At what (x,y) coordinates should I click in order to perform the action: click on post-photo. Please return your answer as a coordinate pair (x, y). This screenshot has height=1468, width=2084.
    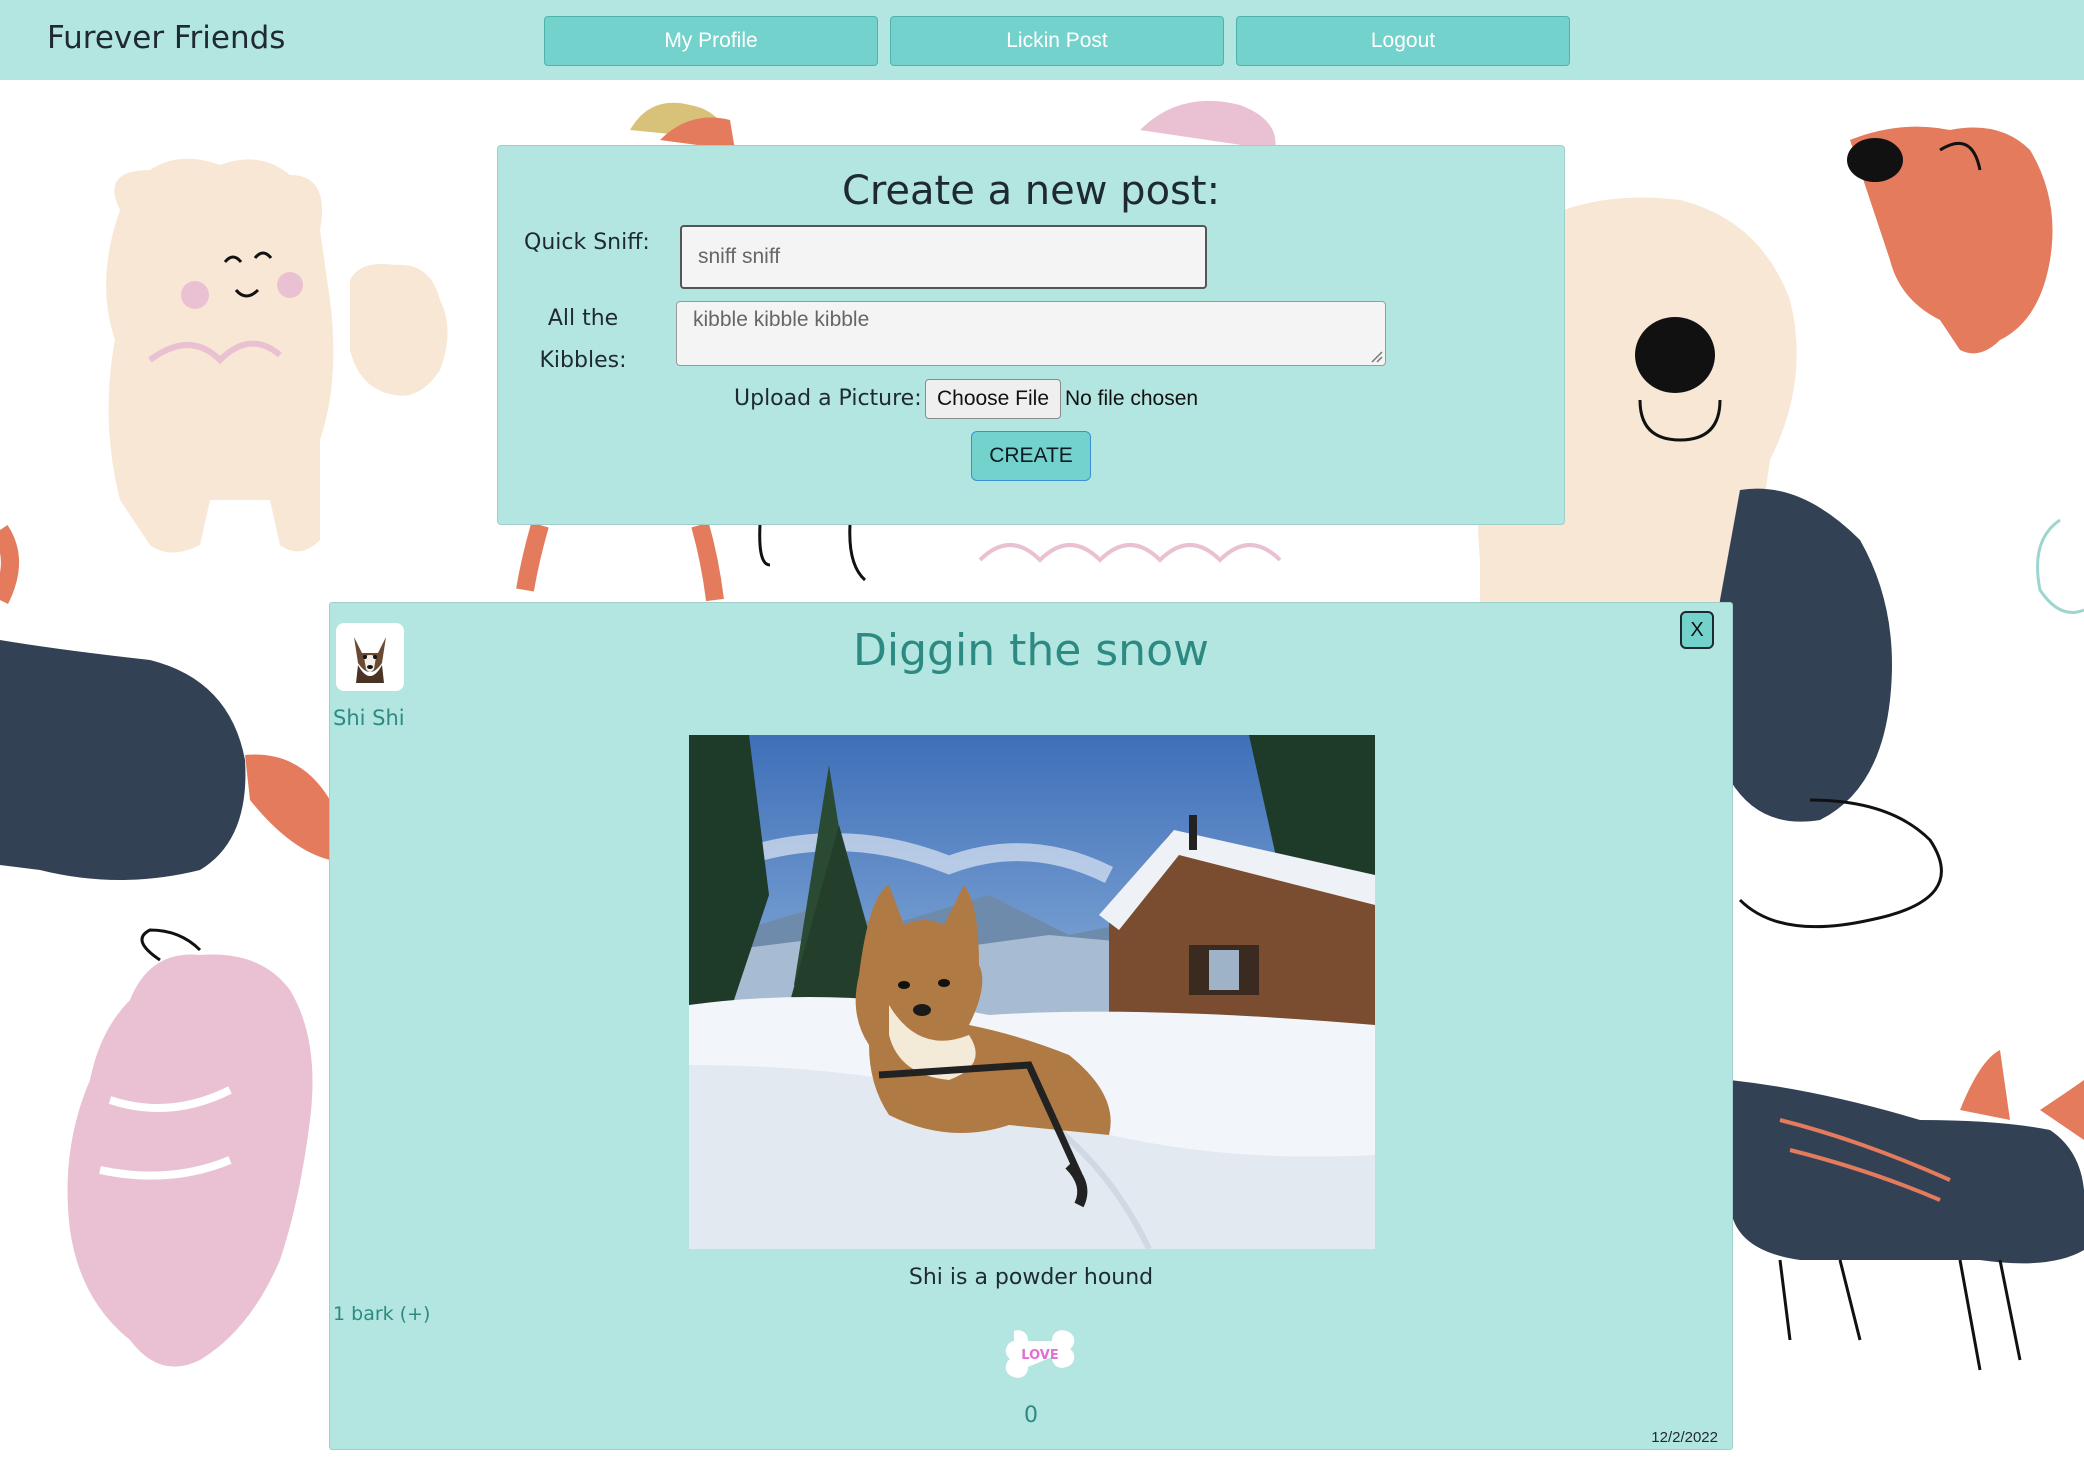
    Looking at the image, I should click on (1032, 992).